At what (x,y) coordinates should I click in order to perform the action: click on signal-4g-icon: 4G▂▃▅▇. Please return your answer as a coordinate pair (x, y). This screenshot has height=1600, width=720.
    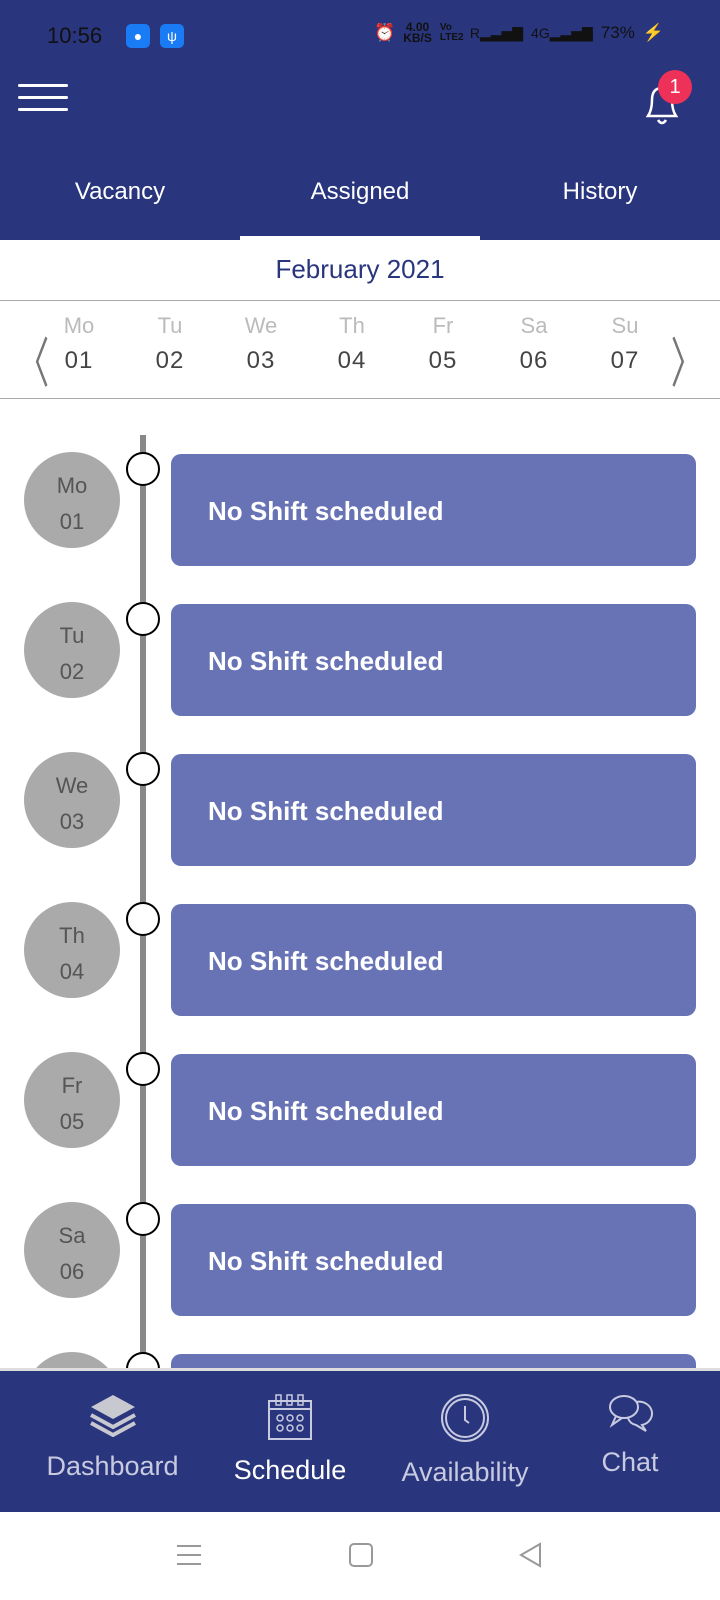
    Looking at the image, I should click on (562, 32).